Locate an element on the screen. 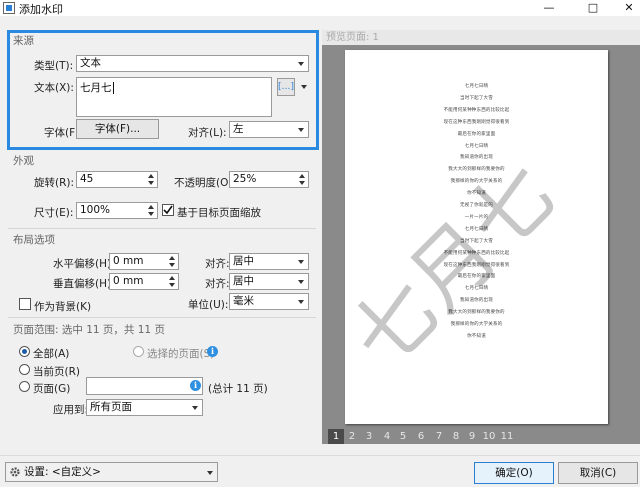 The width and height of the screenshot is (640, 487). minimize-button: — is located at coordinates (549, 8).